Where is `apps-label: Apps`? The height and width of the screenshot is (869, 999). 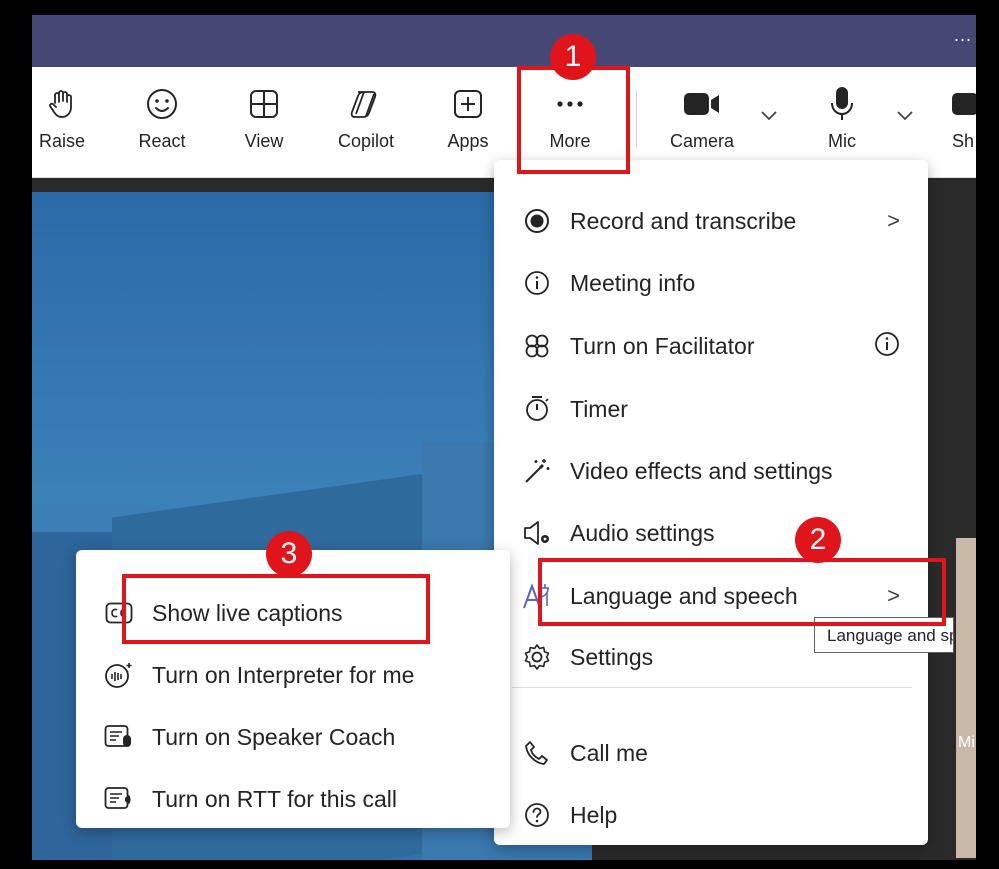
apps-label: Apps is located at coordinates (468, 141).